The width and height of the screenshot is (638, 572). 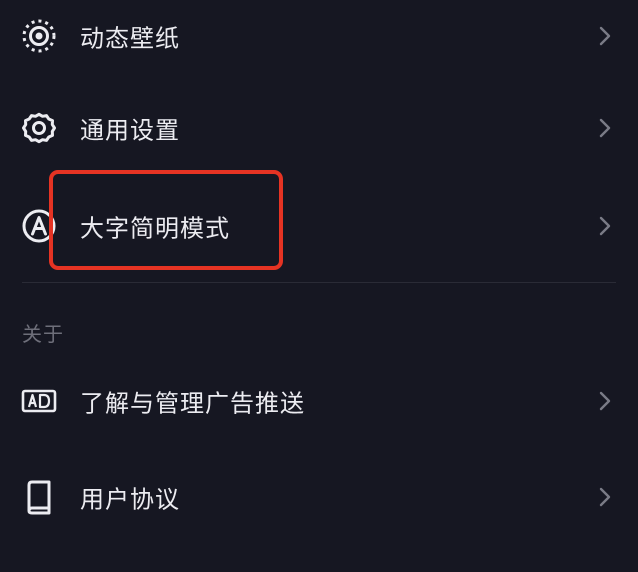 What do you see at coordinates (39, 497) in the screenshot?
I see `book-icon` at bounding box center [39, 497].